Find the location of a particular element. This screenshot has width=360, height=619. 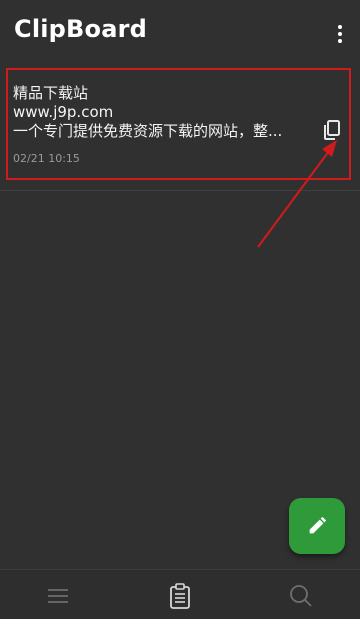

more-vertical-icon is located at coordinates (340, 34).